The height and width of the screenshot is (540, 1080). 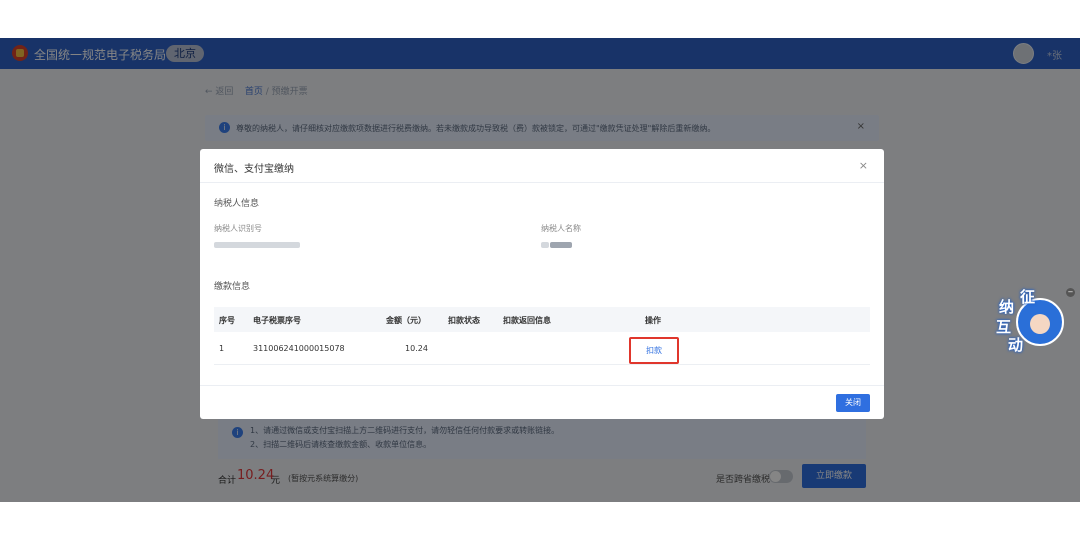 I want to click on column-header: 扣款返回信息, so click(x=527, y=320).